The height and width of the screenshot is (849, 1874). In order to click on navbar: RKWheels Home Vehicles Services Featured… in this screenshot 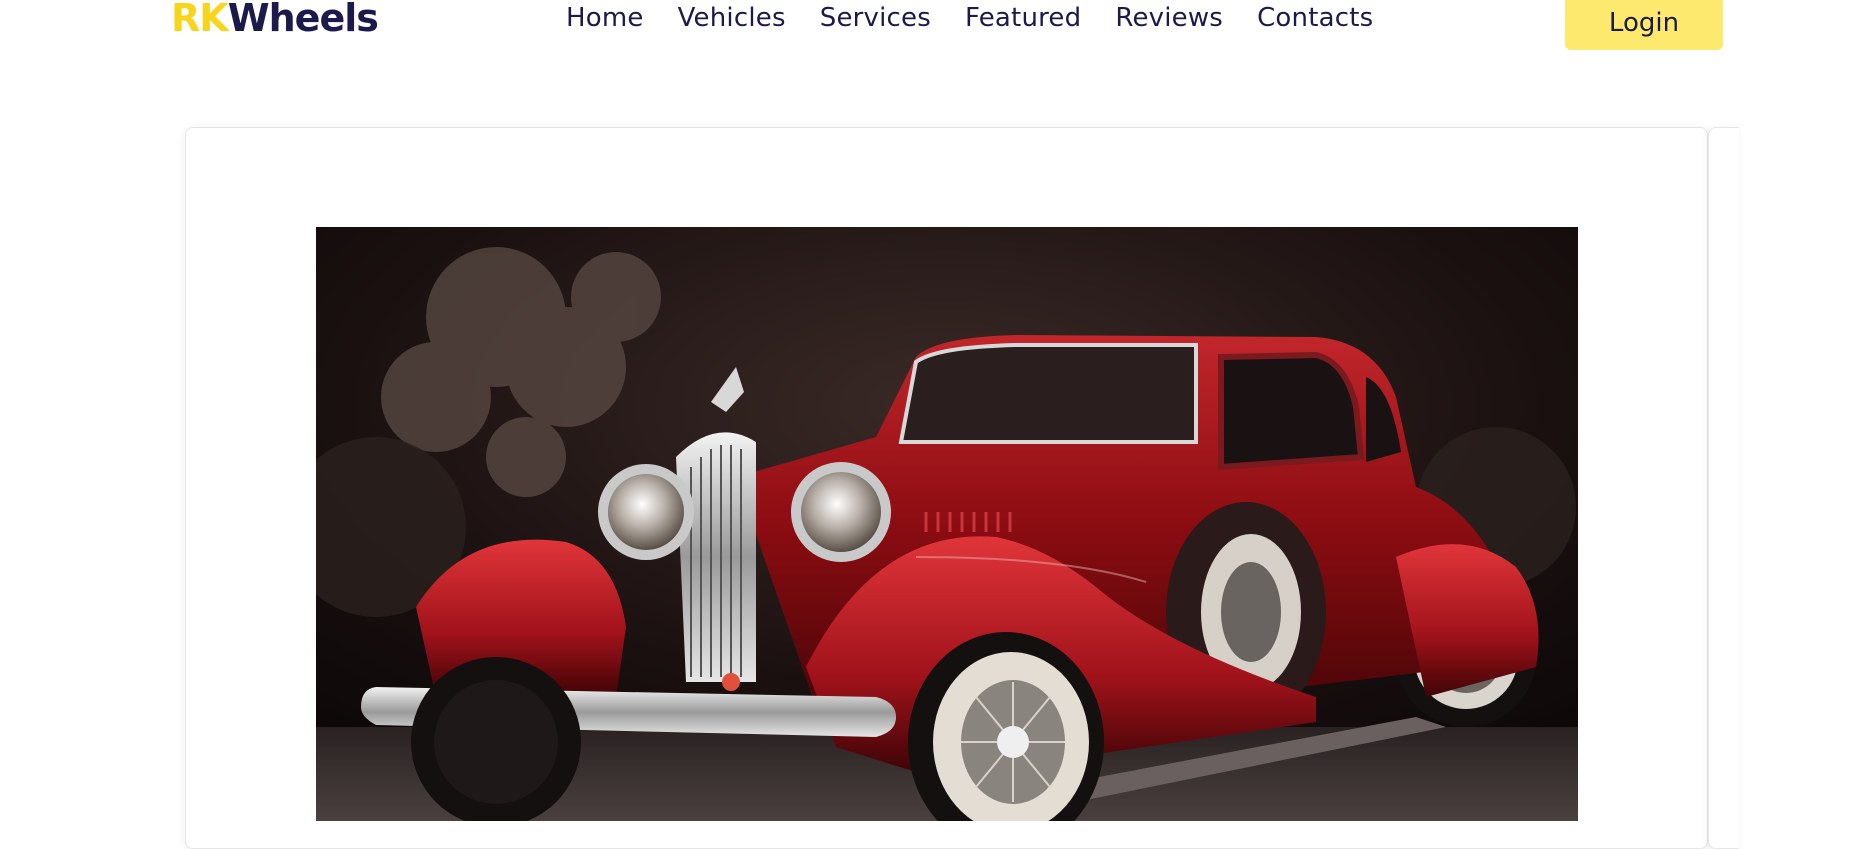, I will do `click(937, 30)`.